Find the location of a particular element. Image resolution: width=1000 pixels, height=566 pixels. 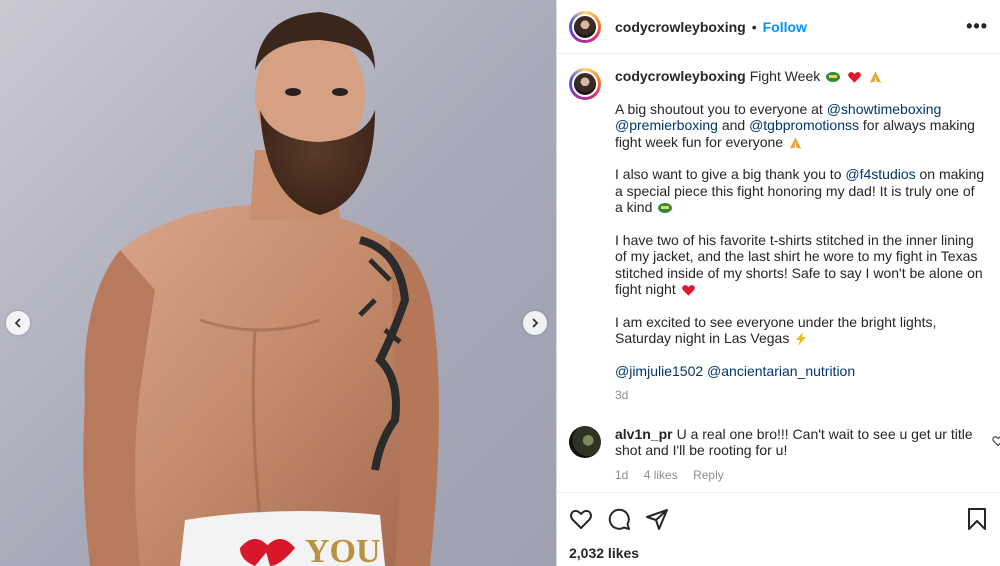

next-photo-button is located at coordinates (535, 323).